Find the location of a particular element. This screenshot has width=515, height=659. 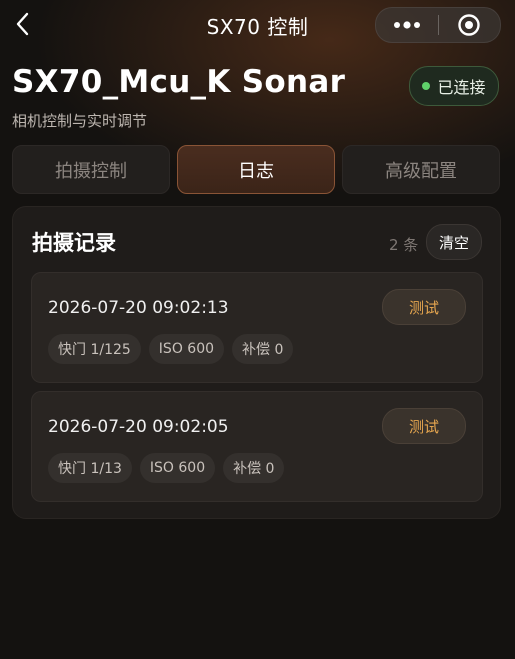

nav-bar: SX70 控制 is located at coordinates (257, 25).